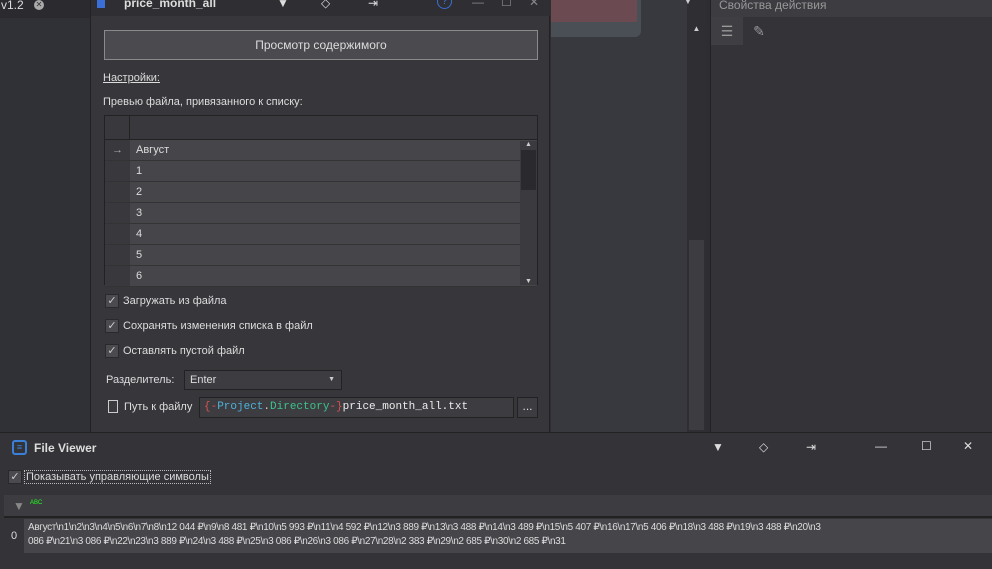 The image size is (992, 569). Describe the element at coordinates (113, 406) in the screenshot. I see `file-icon` at that location.